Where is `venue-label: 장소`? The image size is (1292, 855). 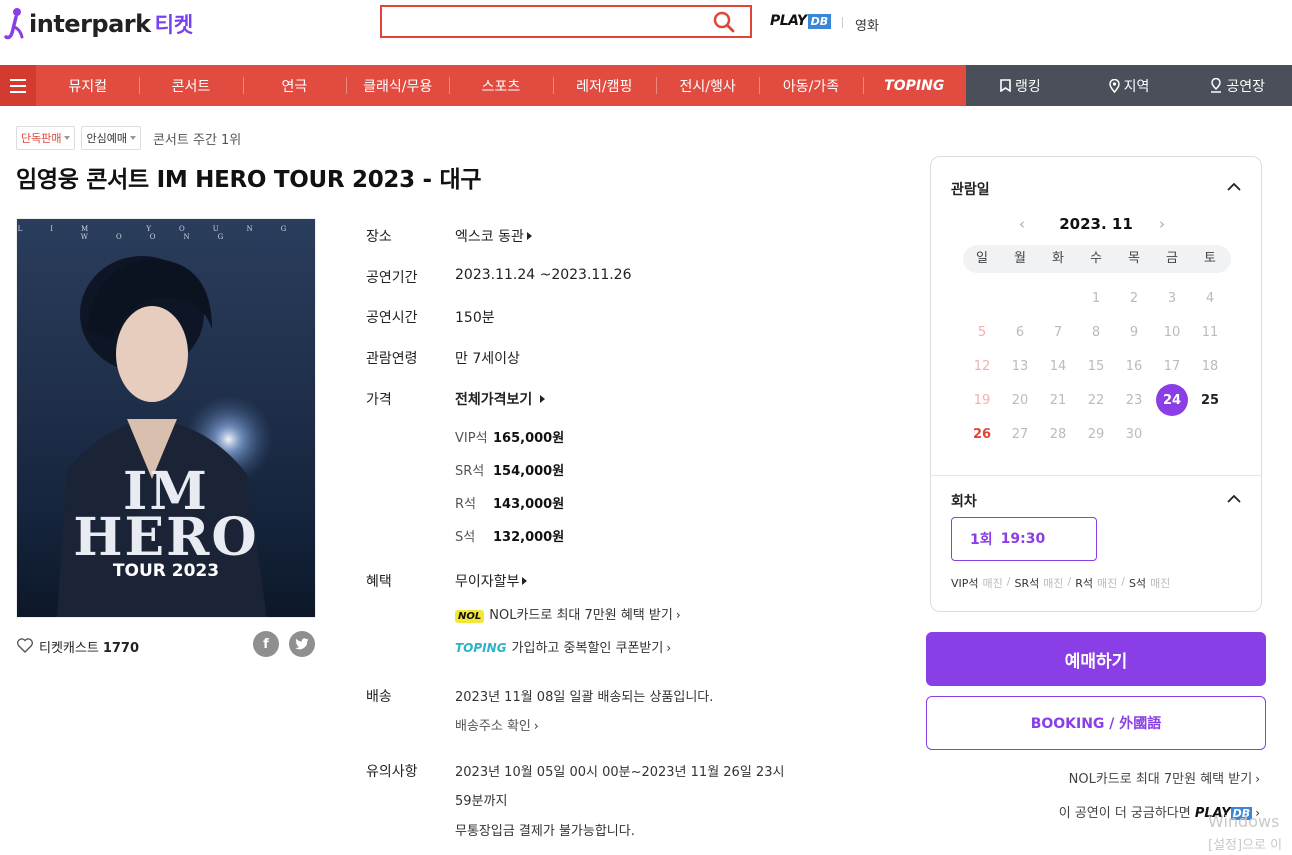
venue-label: 장소 is located at coordinates (379, 237).